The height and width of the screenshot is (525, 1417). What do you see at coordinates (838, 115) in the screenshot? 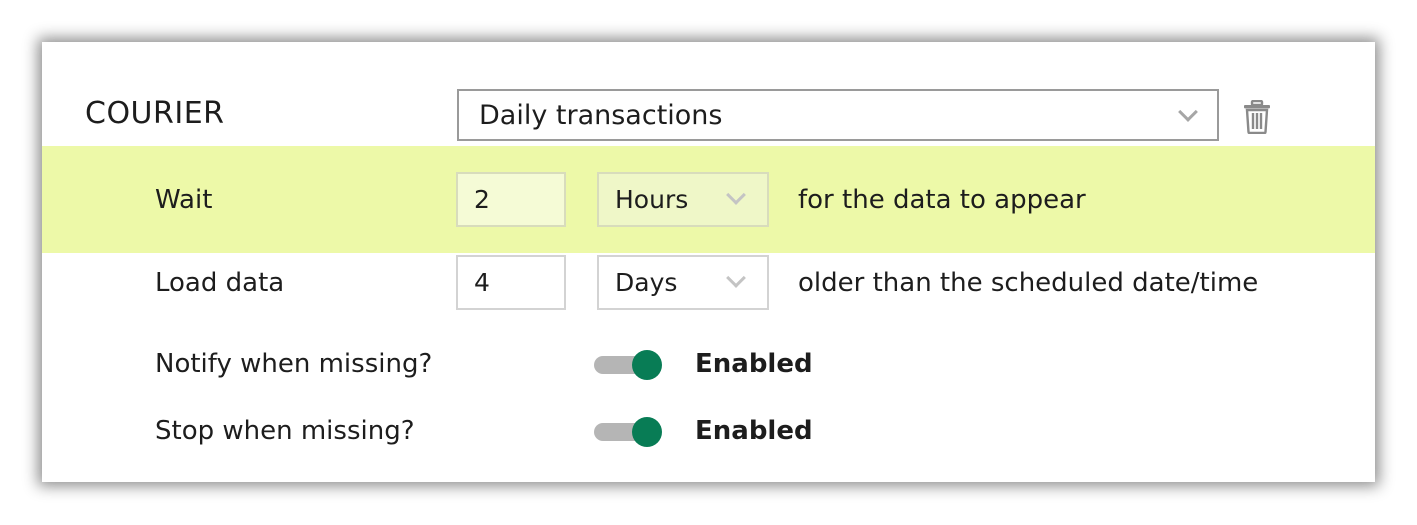
I see `source-select: Daily transactions` at bounding box center [838, 115].